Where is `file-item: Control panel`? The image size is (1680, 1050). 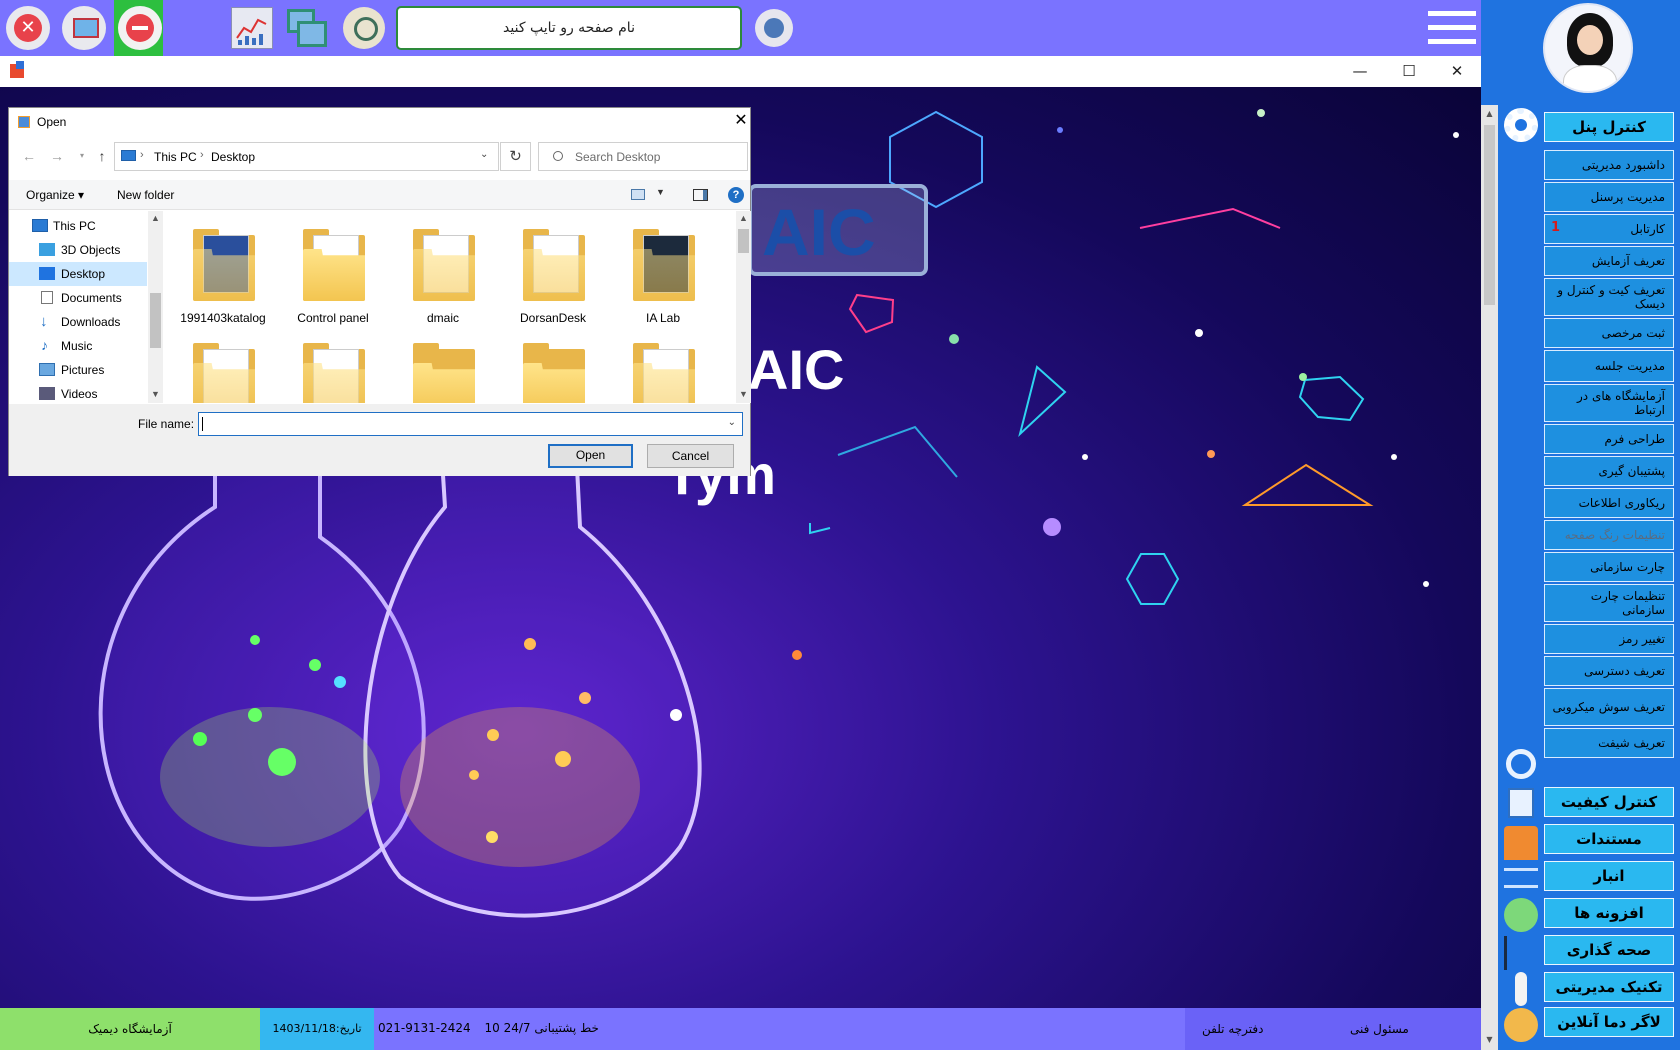 file-item: Control panel is located at coordinates (333, 276).